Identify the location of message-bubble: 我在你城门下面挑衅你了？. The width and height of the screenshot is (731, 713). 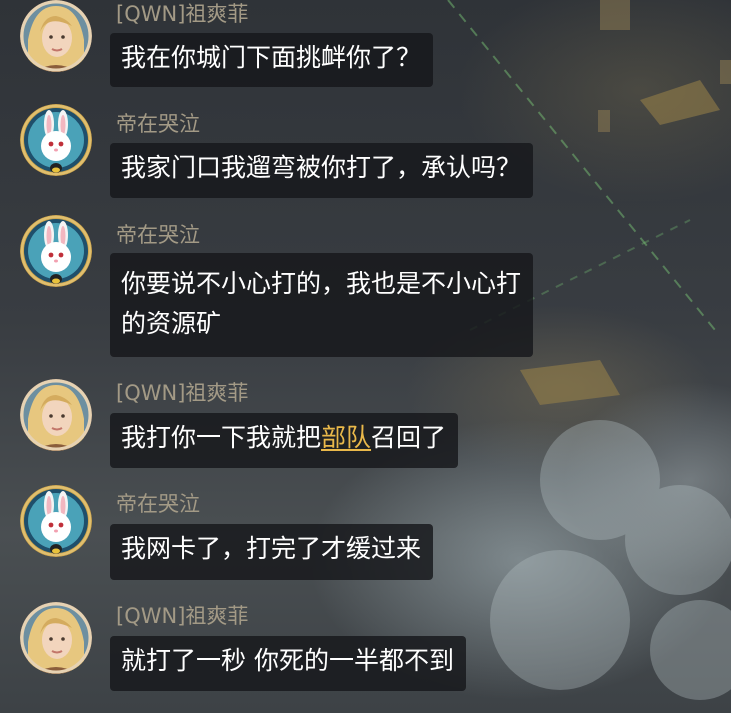
(272, 60).